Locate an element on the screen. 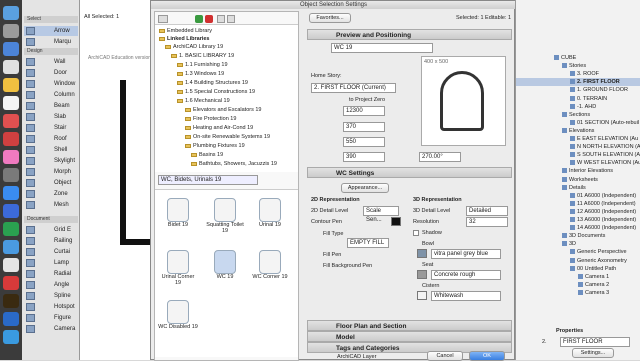 This screenshot has height=361, width=640. mail-icon is located at coordinates (11, 67).